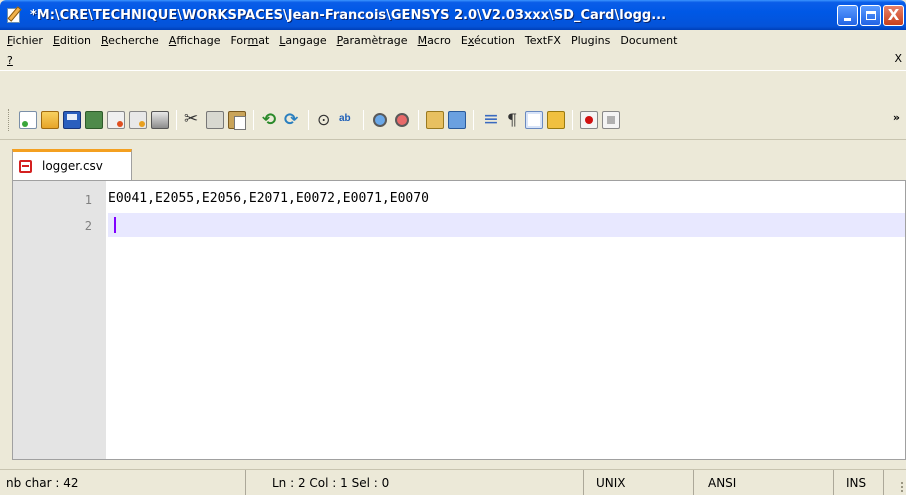 The height and width of the screenshot is (495, 906). Describe the element at coordinates (124, 482) in the screenshot. I see `status-char-count: nb char : 42` at that location.